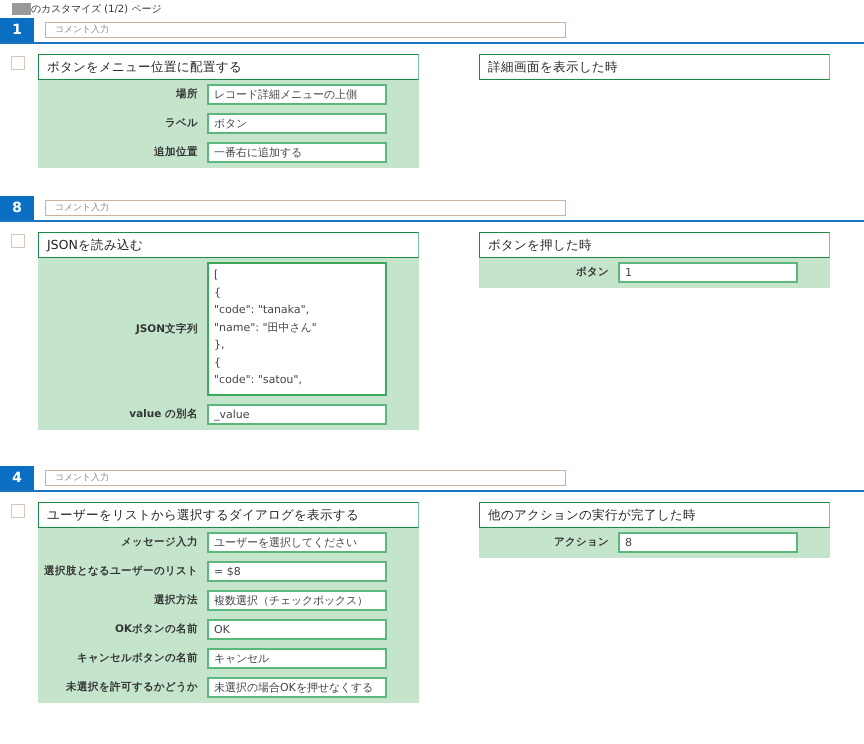 This screenshot has height=744, width=864. I want to click on redacted-block, so click(21, 9).